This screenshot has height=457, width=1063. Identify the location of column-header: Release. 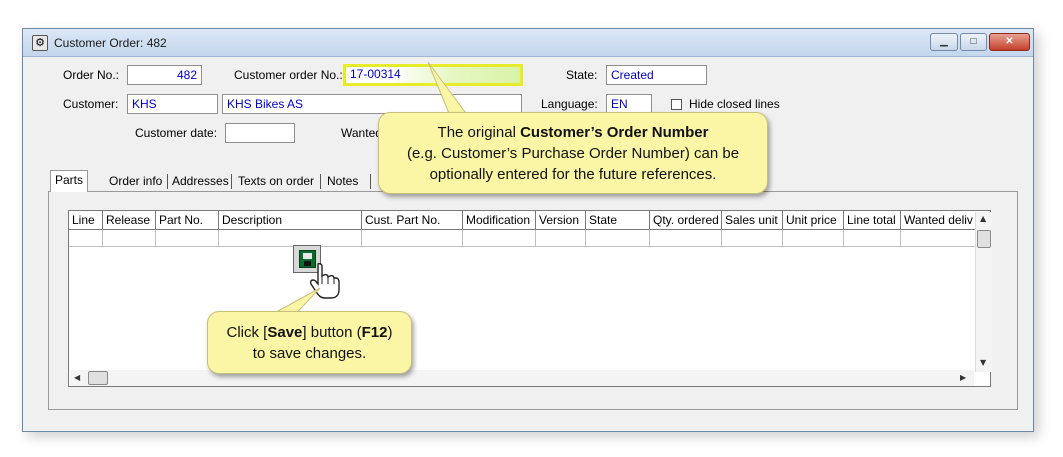
(129, 220).